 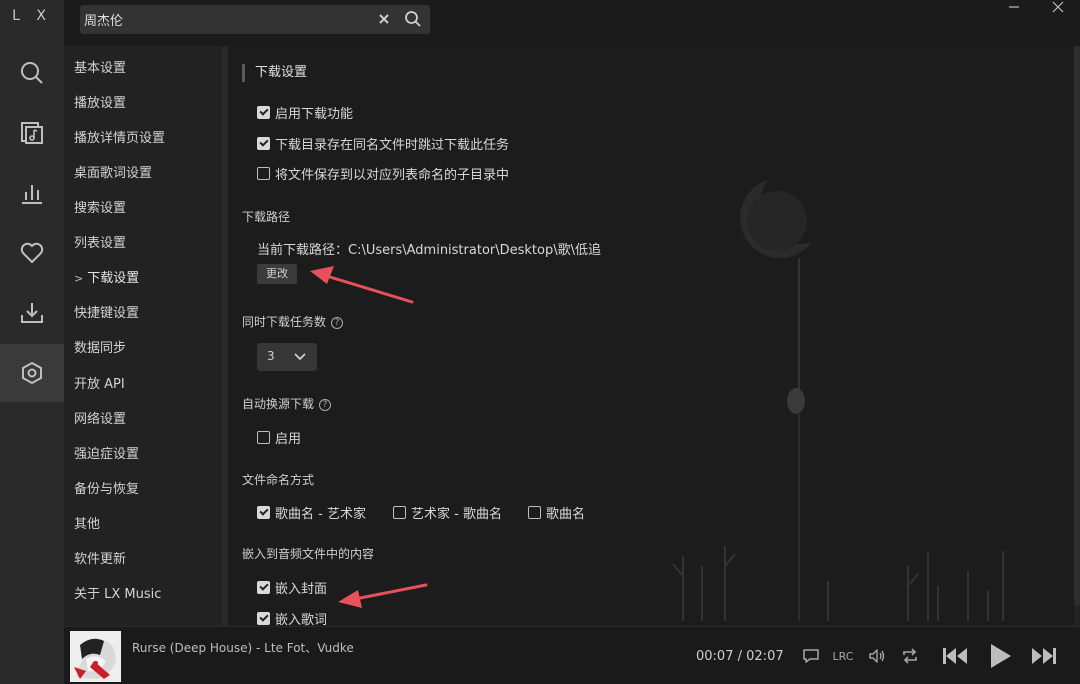 What do you see at coordinates (113, 278) in the screenshot?
I see `nav-item-download-label: 下载设置` at bounding box center [113, 278].